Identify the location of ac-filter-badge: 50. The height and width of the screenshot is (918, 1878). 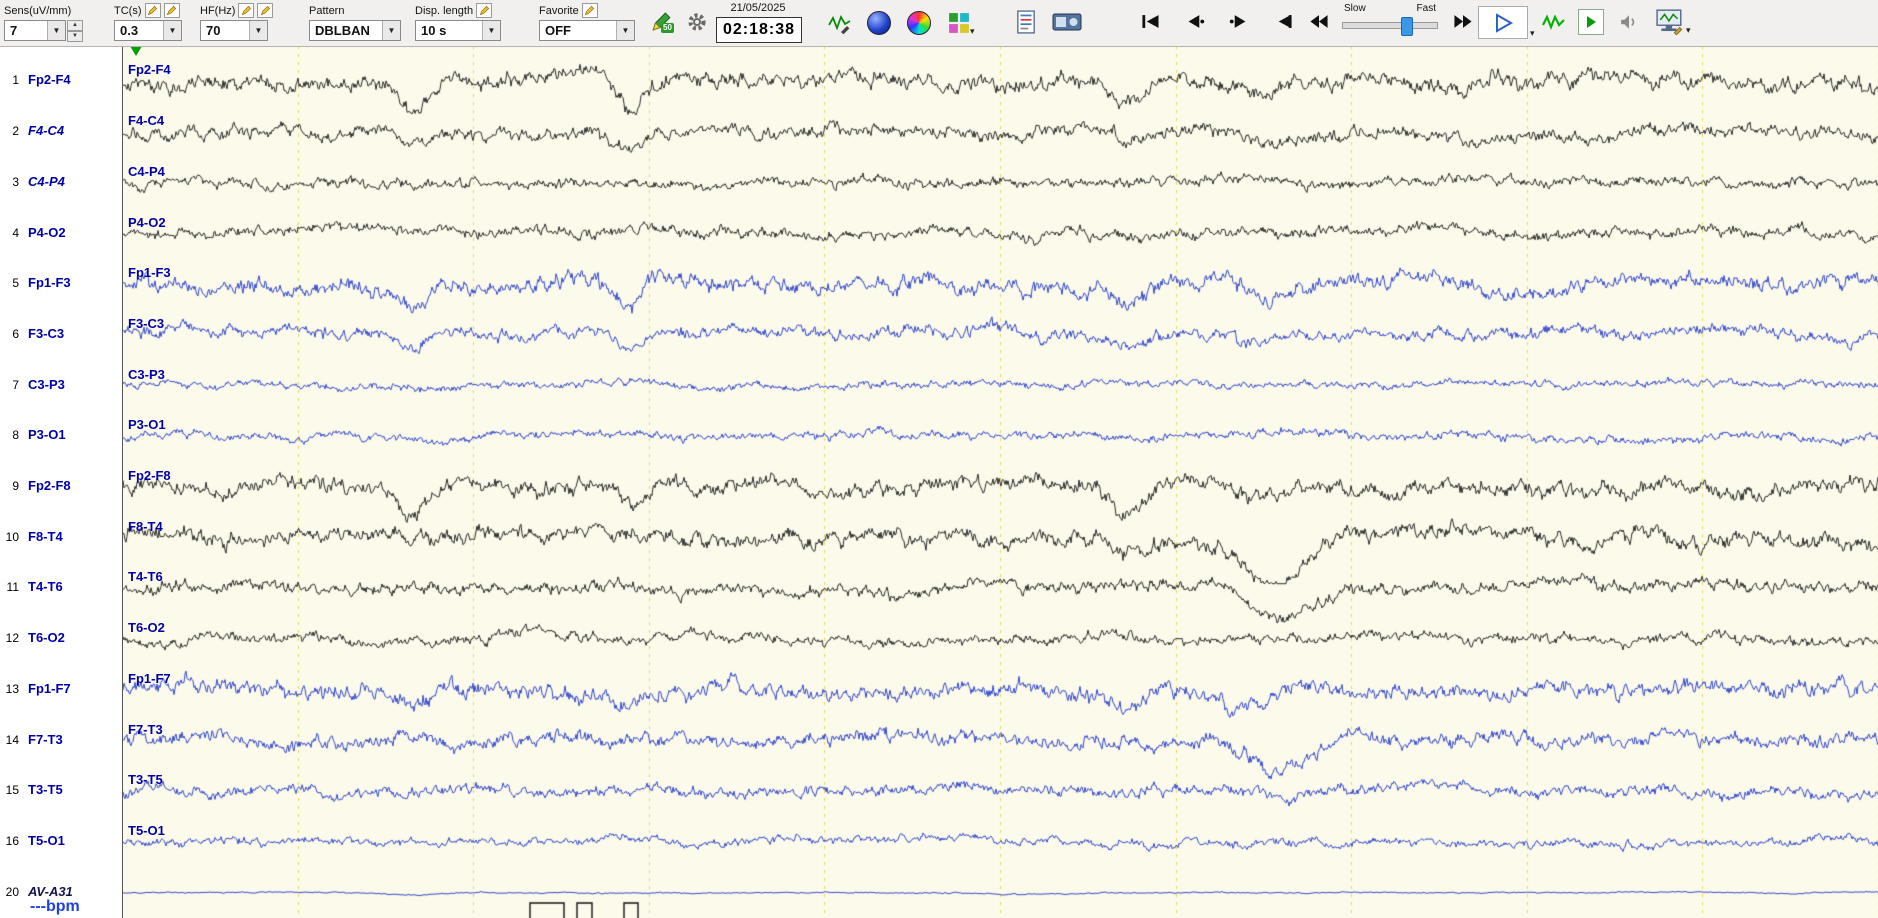
(667, 28).